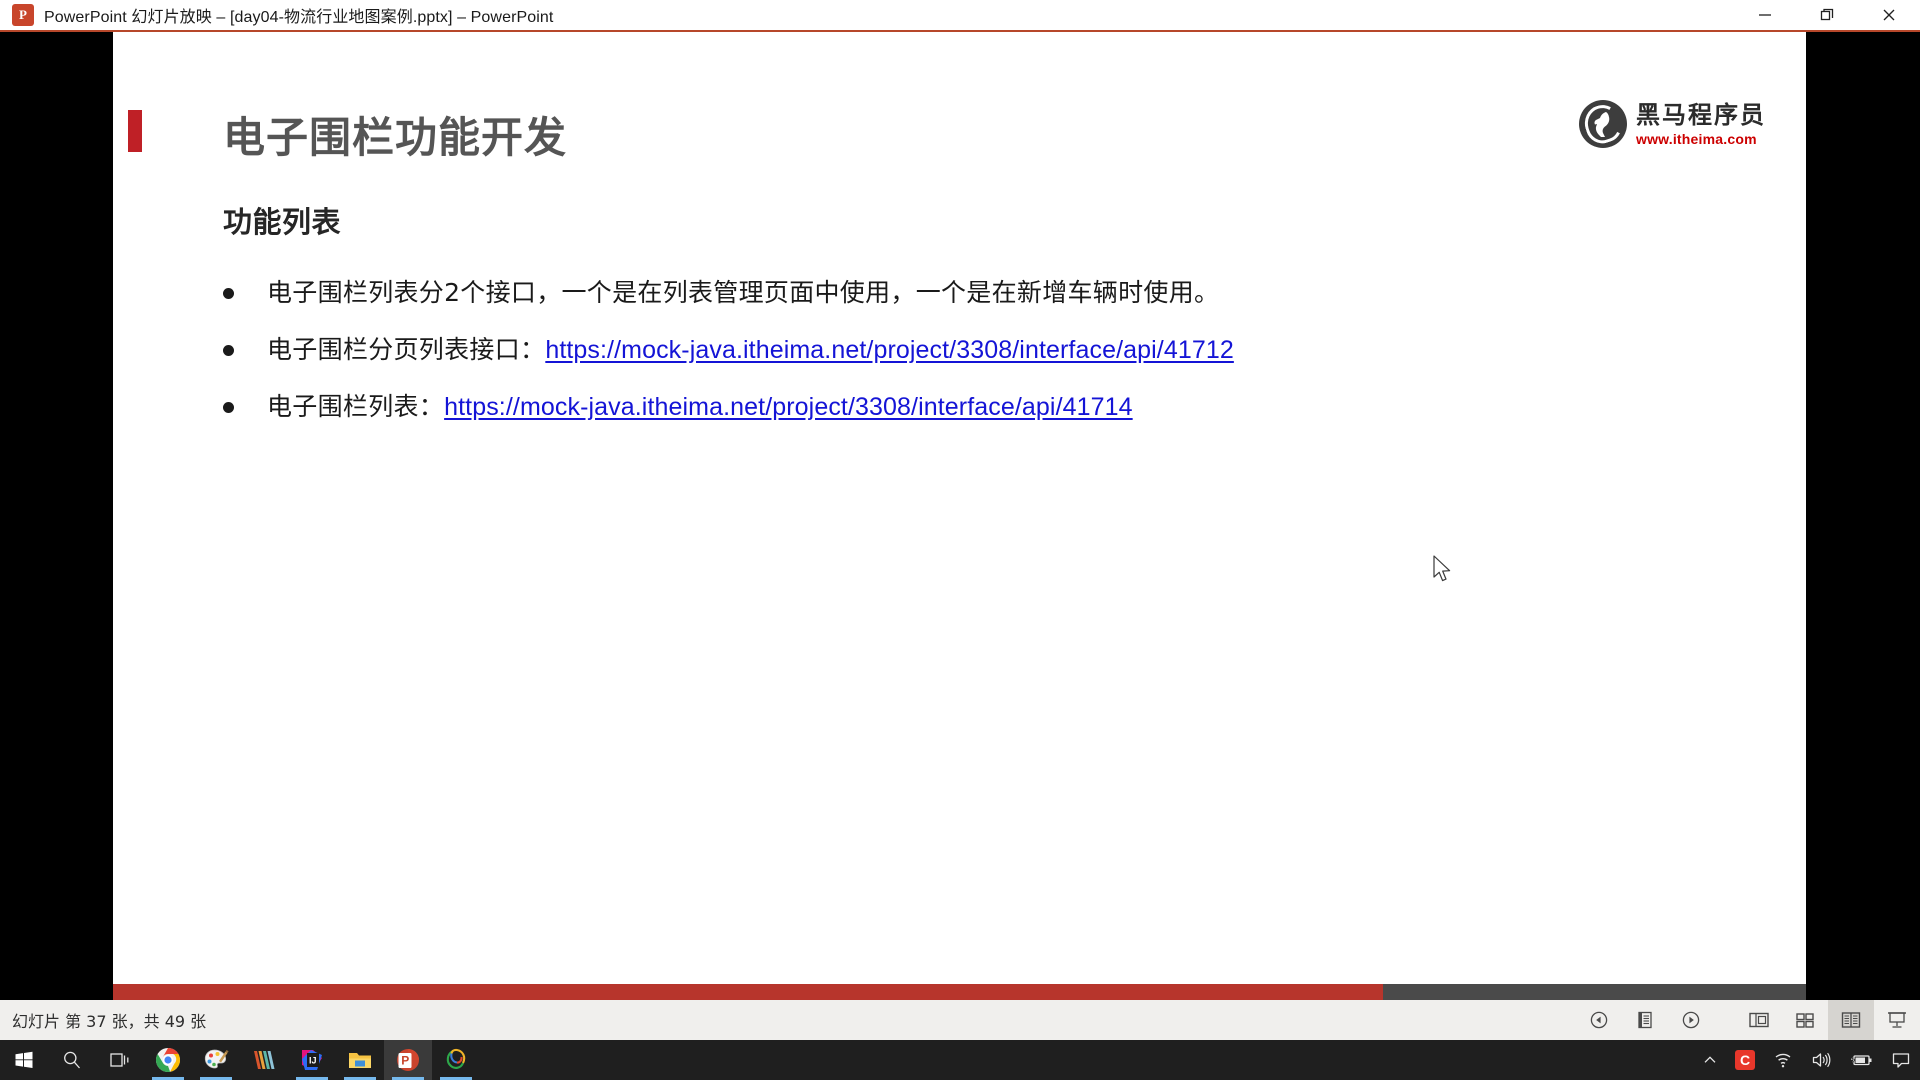 Image resolution: width=1920 pixels, height=1080 pixels. What do you see at coordinates (282, 222) in the screenshot?
I see `slide-subheading: 功能列表` at bounding box center [282, 222].